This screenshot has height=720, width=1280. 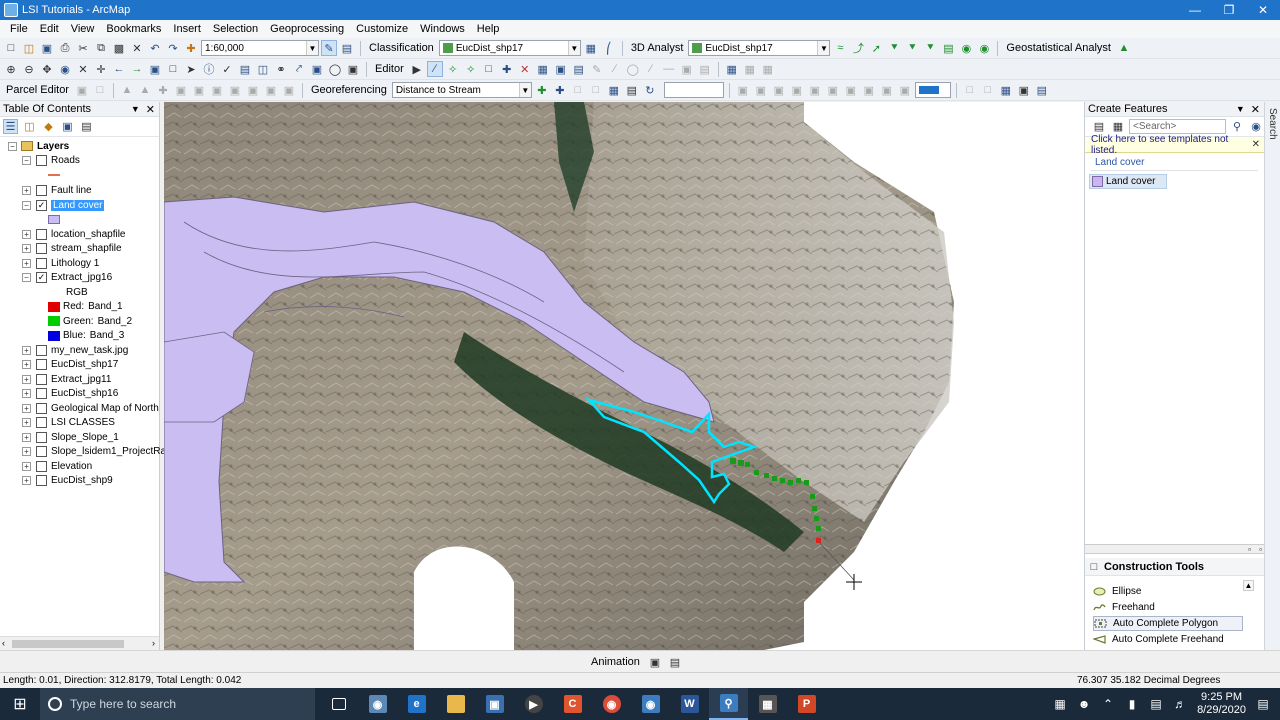 What do you see at coordinates (453, 69) in the screenshot?
I see `construction-tools-icon: ✧` at bounding box center [453, 69].